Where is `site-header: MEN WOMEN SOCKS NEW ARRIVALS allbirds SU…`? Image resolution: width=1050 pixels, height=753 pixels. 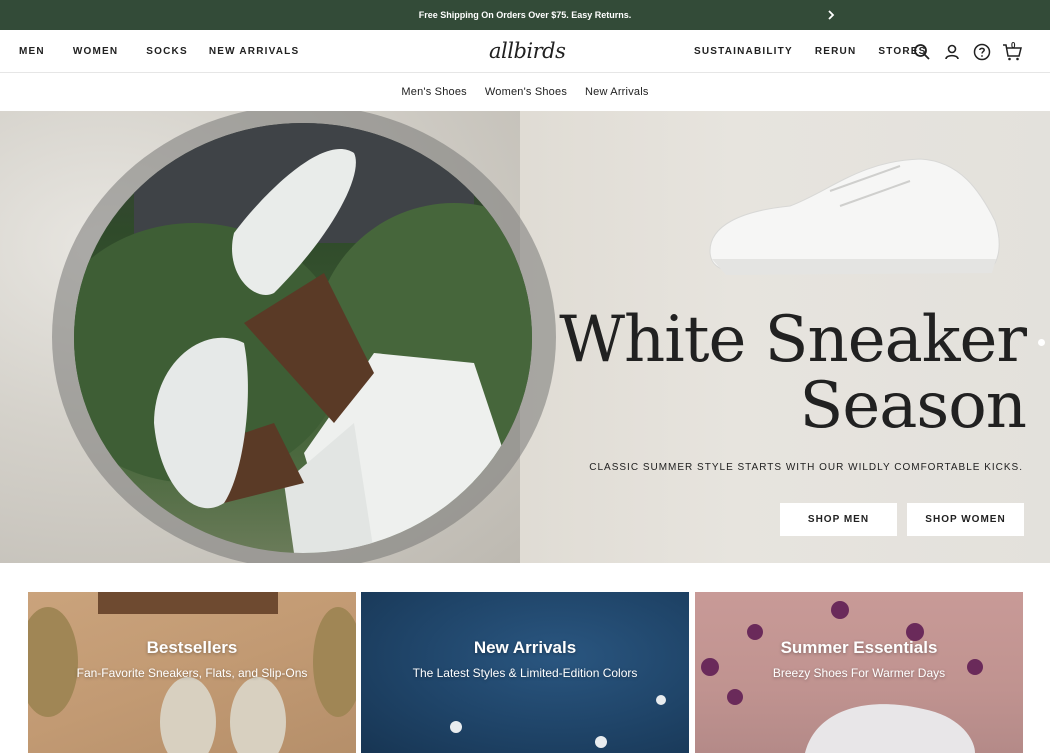 site-header: MEN WOMEN SOCKS NEW ARRIVALS allbirds SU… is located at coordinates (525, 51).